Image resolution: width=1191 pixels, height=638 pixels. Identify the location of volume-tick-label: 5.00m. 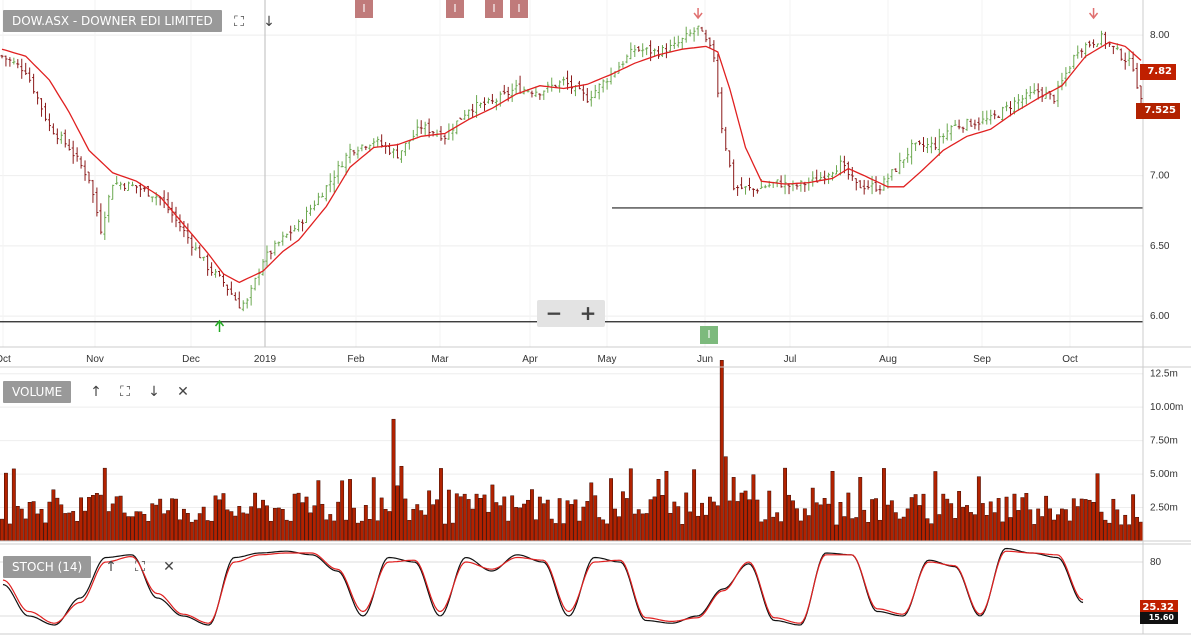
(1164, 474).